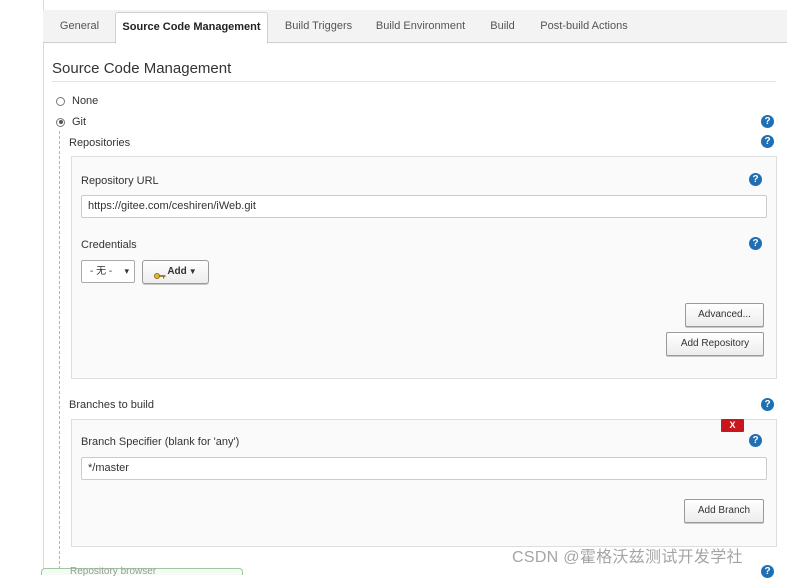 The image size is (800, 578). Describe the element at coordinates (109, 245) in the screenshot. I see `credentials-label: Credentials` at that location.